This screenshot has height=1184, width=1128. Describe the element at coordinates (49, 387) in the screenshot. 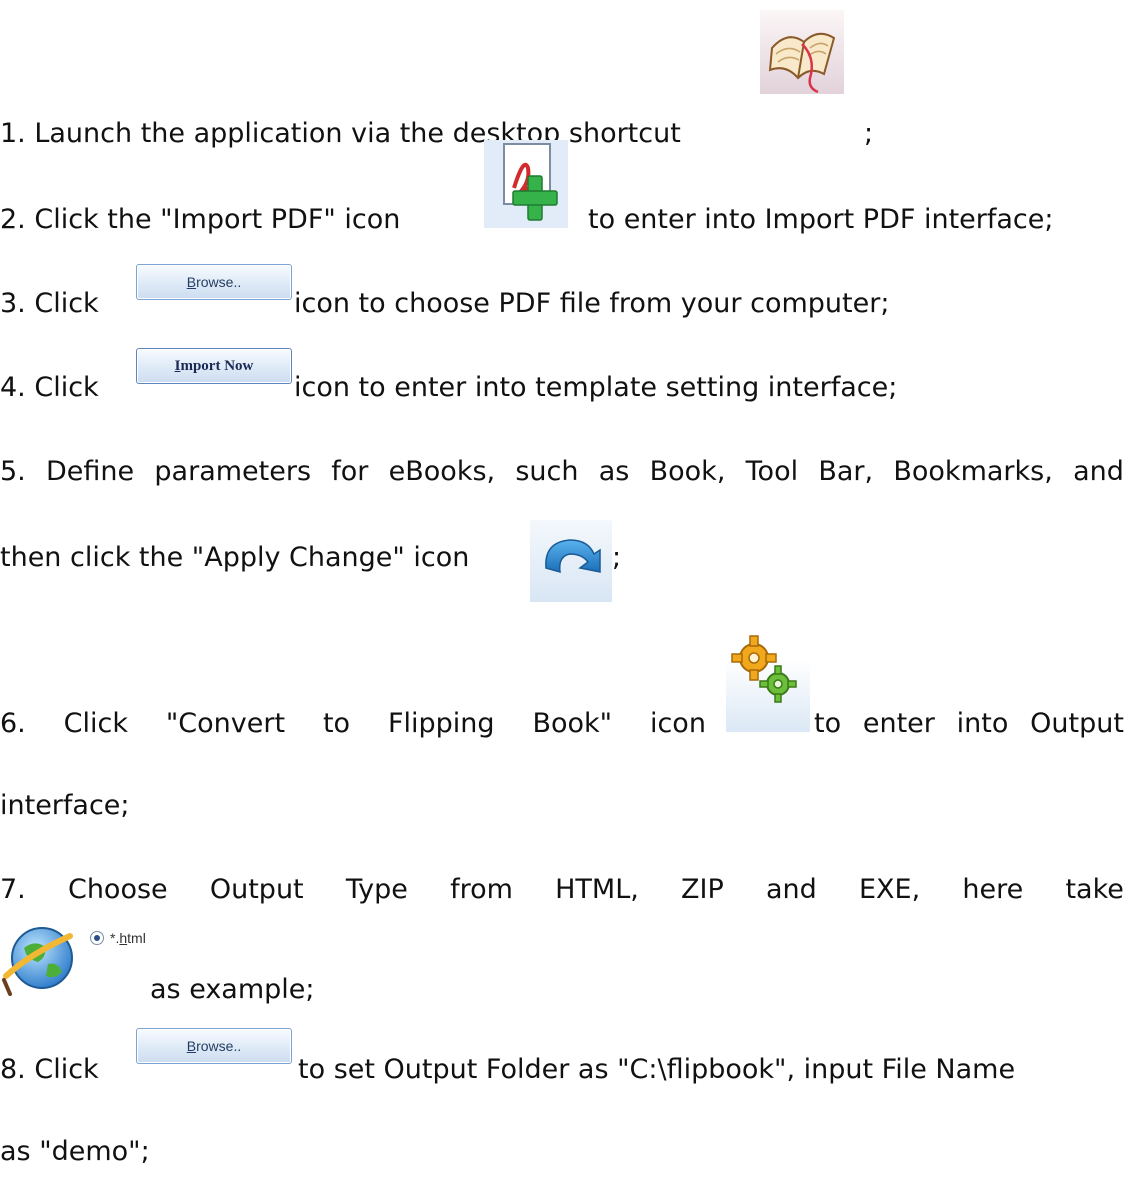

I see `step-4-text-pre: 4. Click` at that location.